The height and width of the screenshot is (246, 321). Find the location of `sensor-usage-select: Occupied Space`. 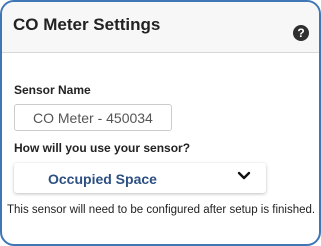

sensor-usage-select: Occupied Space is located at coordinates (140, 178).